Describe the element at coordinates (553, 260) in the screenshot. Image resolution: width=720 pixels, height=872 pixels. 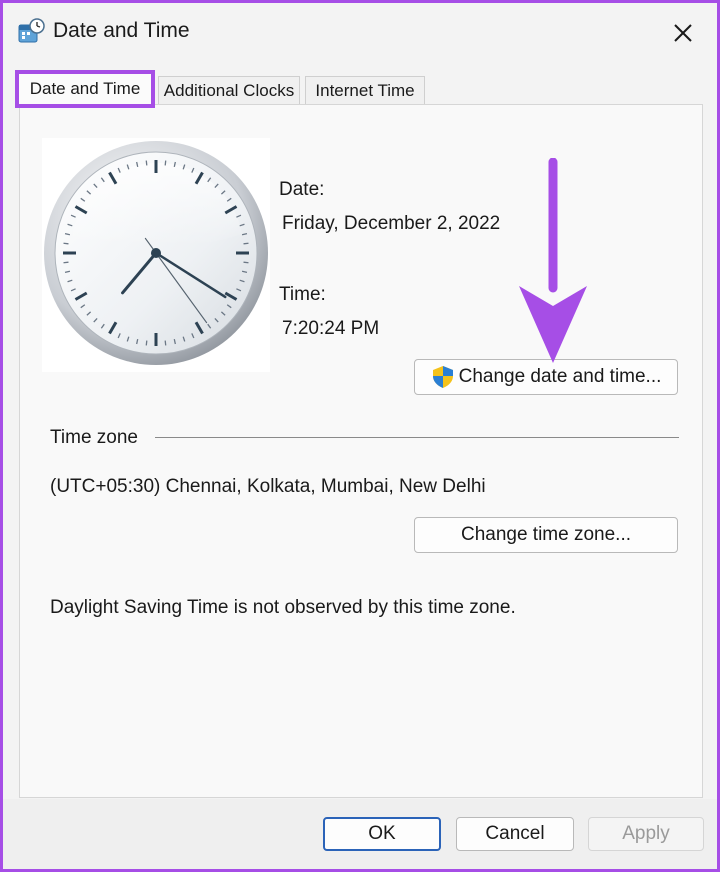
I see `annotation-arrow-icon` at that location.